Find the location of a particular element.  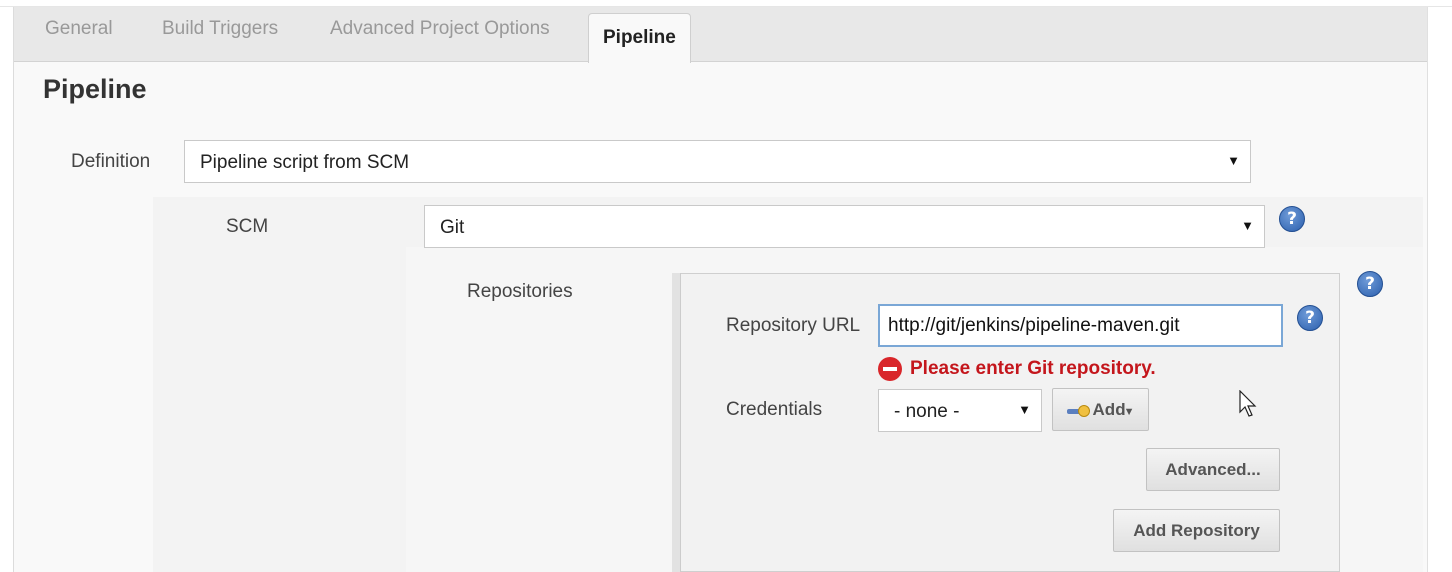

repository-url-error: Please enter Git repository. is located at coordinates (1017, 369).